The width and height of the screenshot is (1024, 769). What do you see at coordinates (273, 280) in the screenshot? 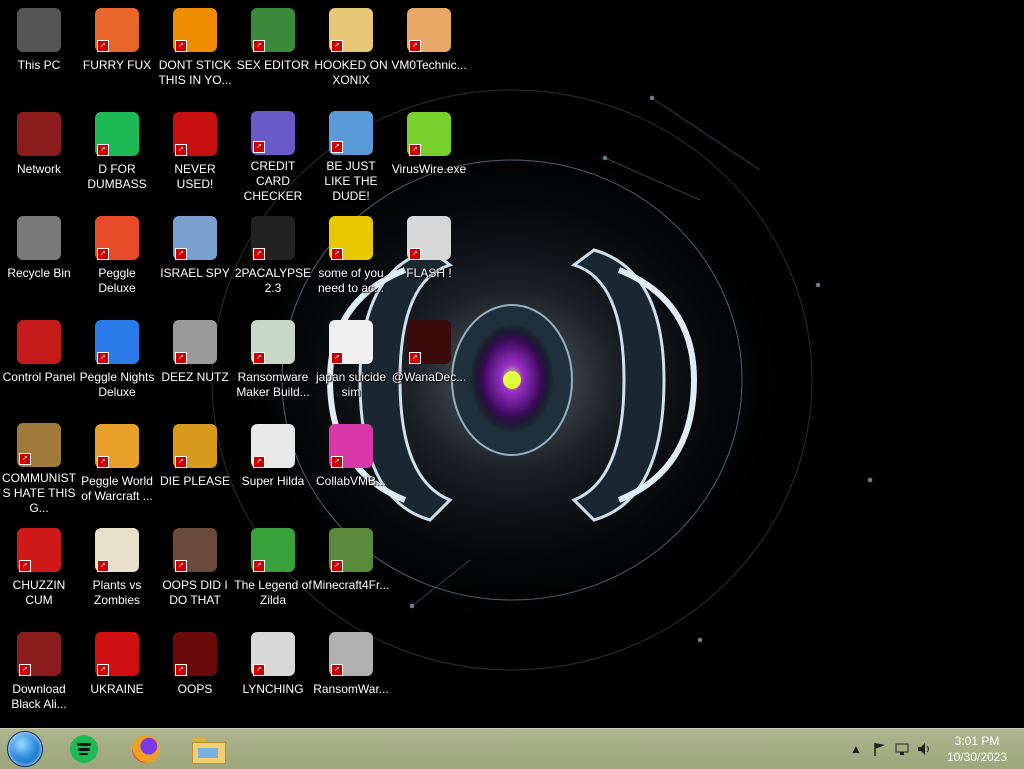
I see `desktop-icon-label: 2PACALYPSE 2.3` at bounding box center [273, 280].